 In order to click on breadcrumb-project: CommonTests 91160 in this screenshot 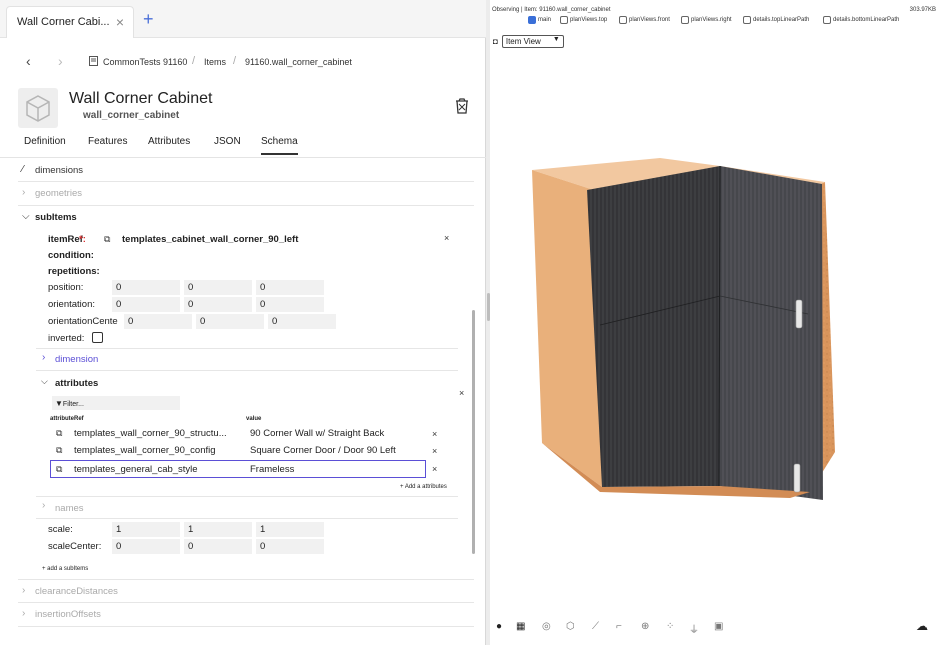, I will do `click(145, 62)`.